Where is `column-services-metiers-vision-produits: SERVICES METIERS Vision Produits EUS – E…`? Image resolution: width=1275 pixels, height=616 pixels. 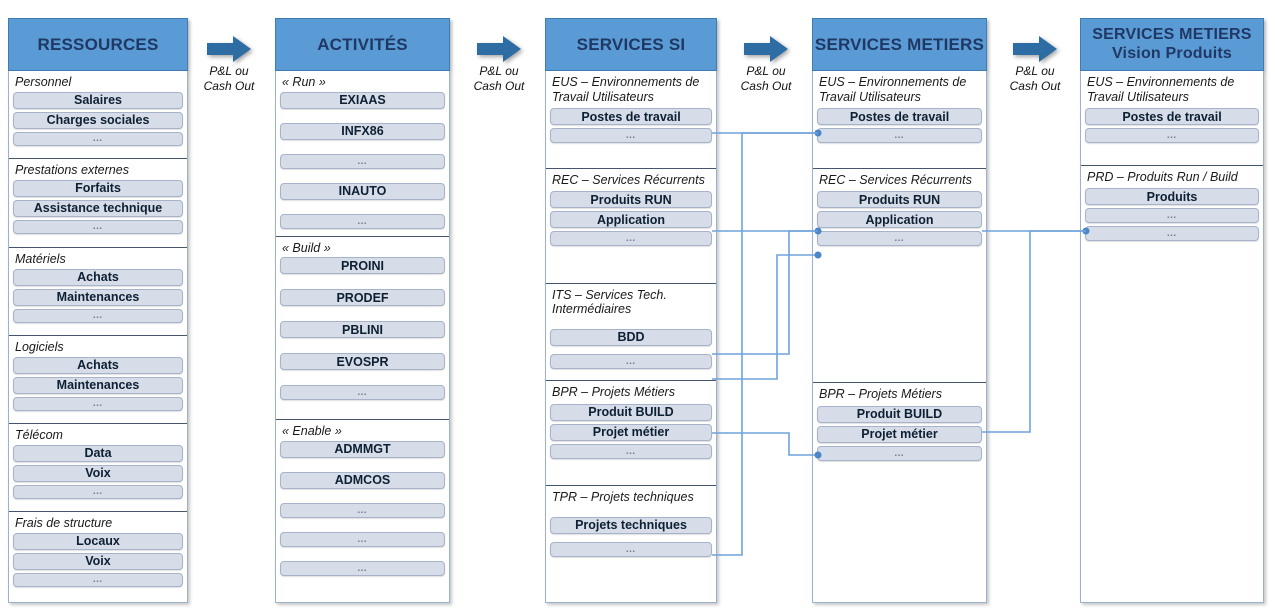 column-services-metiers-vision-produits: SERVICES METIERS Vision Produits EUS – E… is located at coordinates (1172, 310).